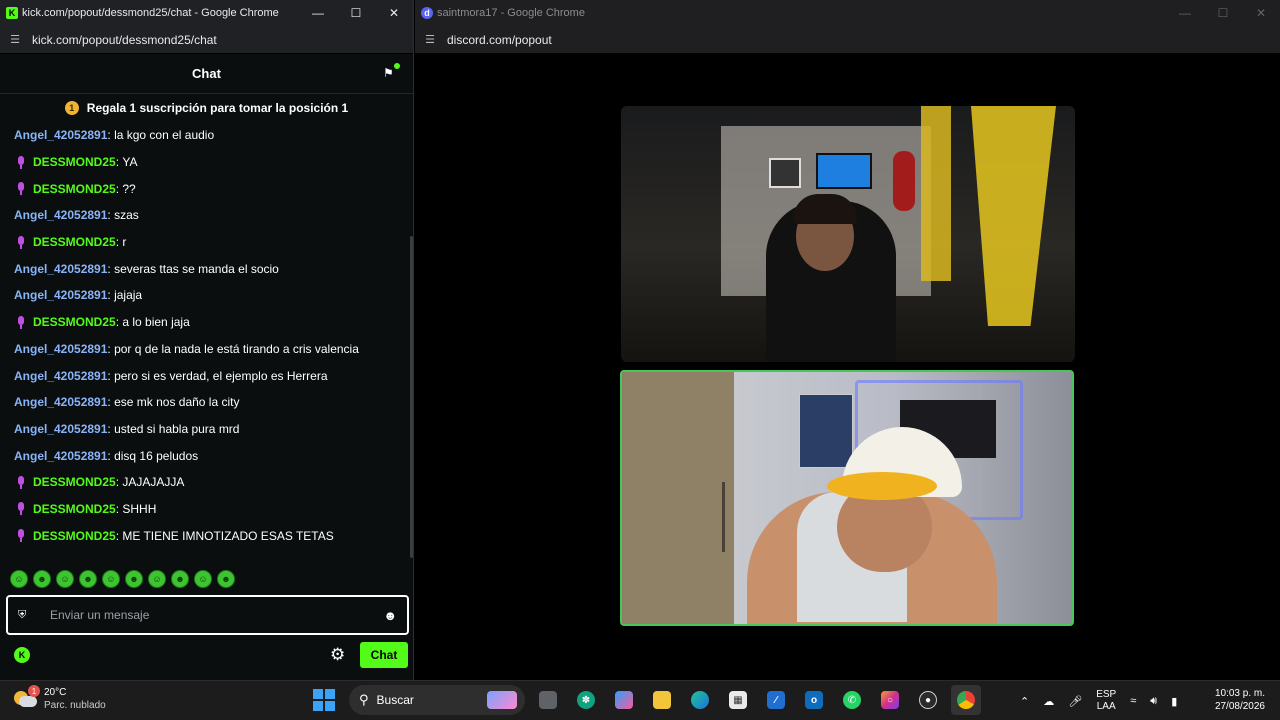  I want to click on emoji-picker-icon: ☻, so click(390, 615).